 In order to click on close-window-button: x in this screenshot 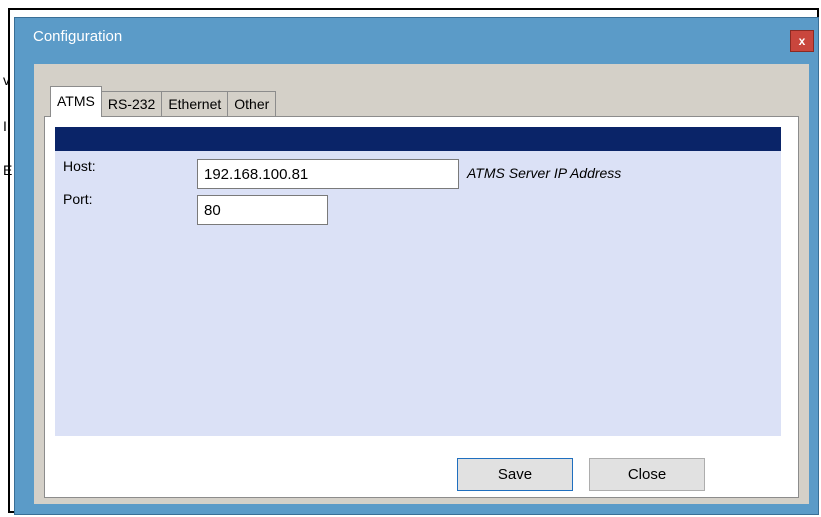, I will do `click(802, 41)`.